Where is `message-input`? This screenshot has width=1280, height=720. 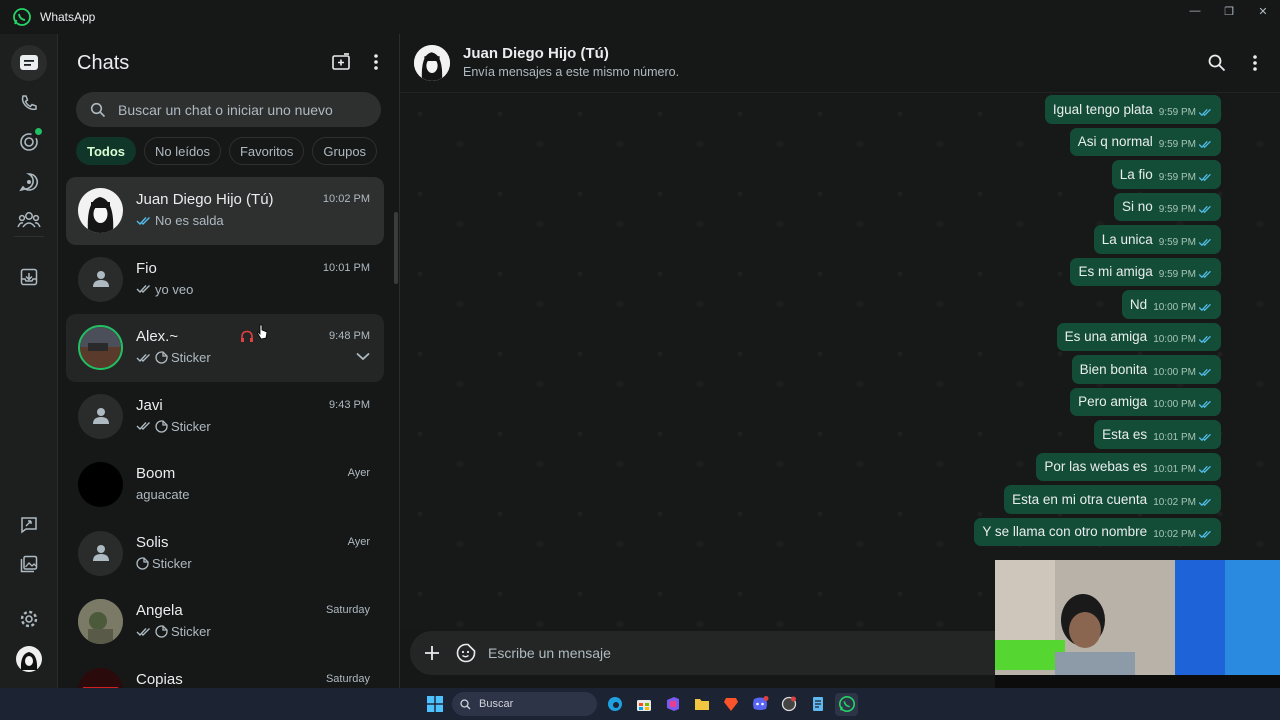
message-input is located at coordinates (738, 653).